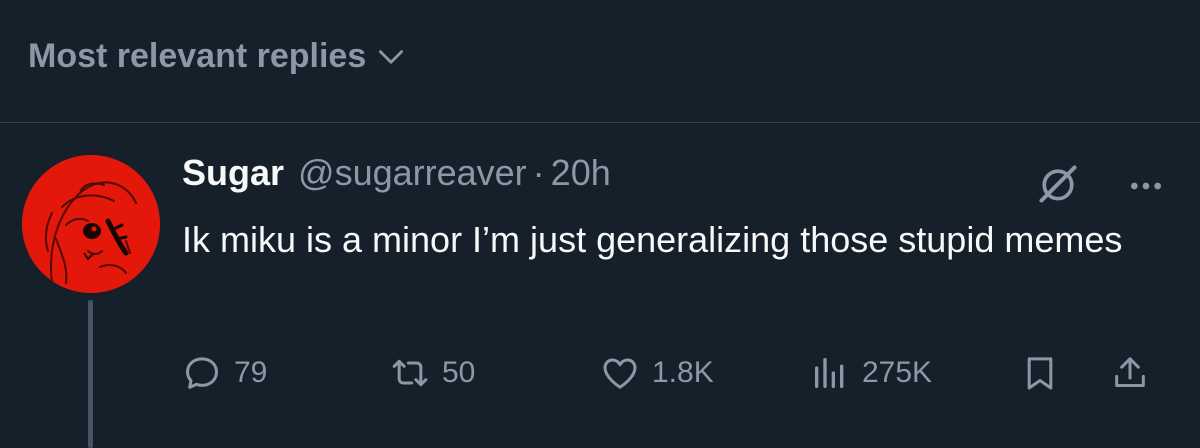 The image size is (1200, 448). What do you see at coordinates (620, 373) in the screenshot?
I see `heart-icon` at bounding box center [620, 373].